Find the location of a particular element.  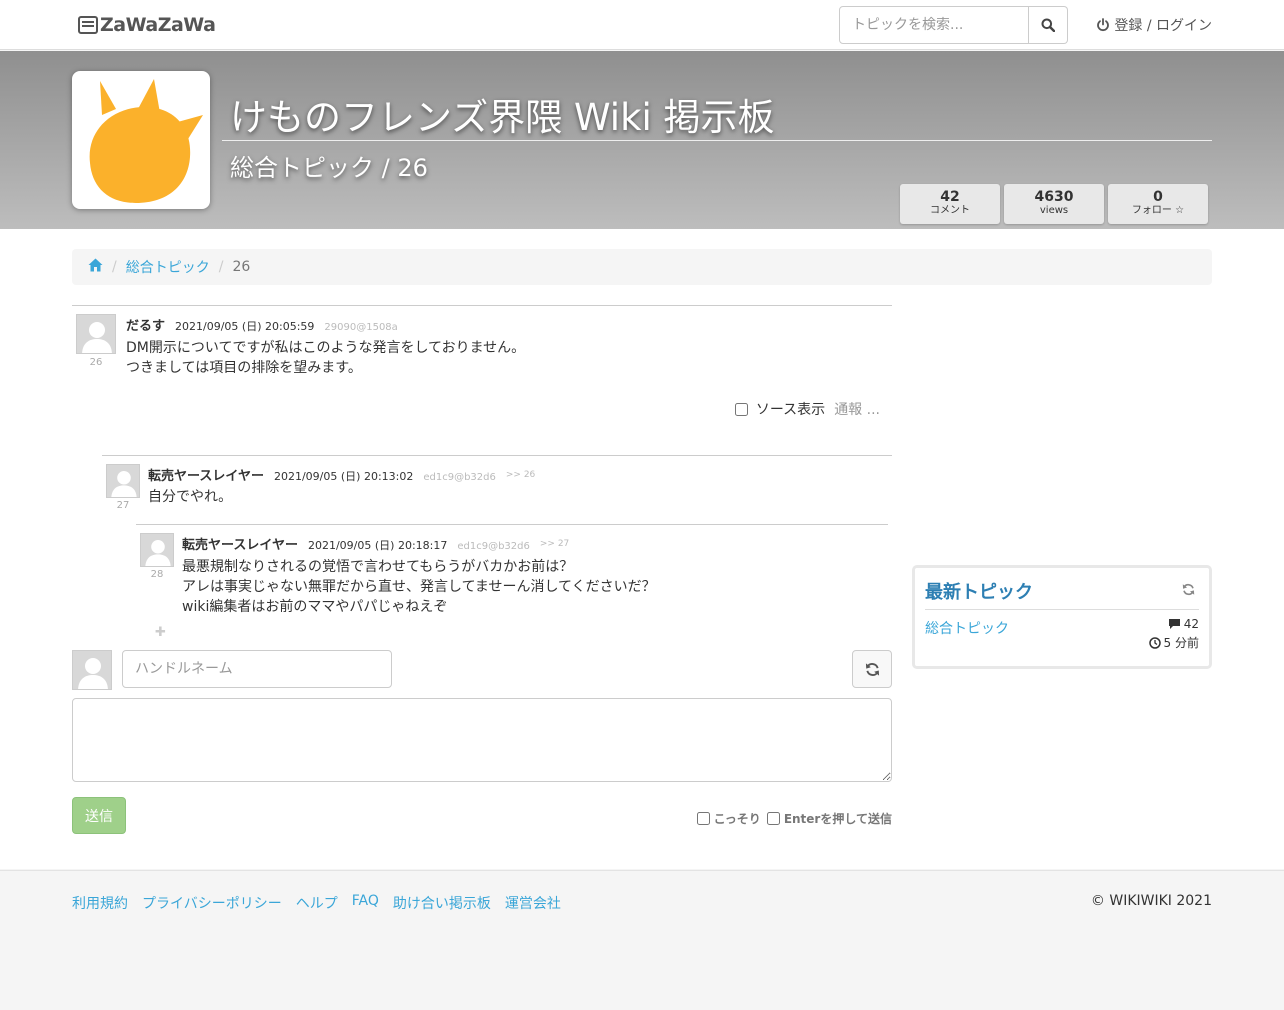

comment-line: 自分でやれ。 is located at coordinates (190, 497).